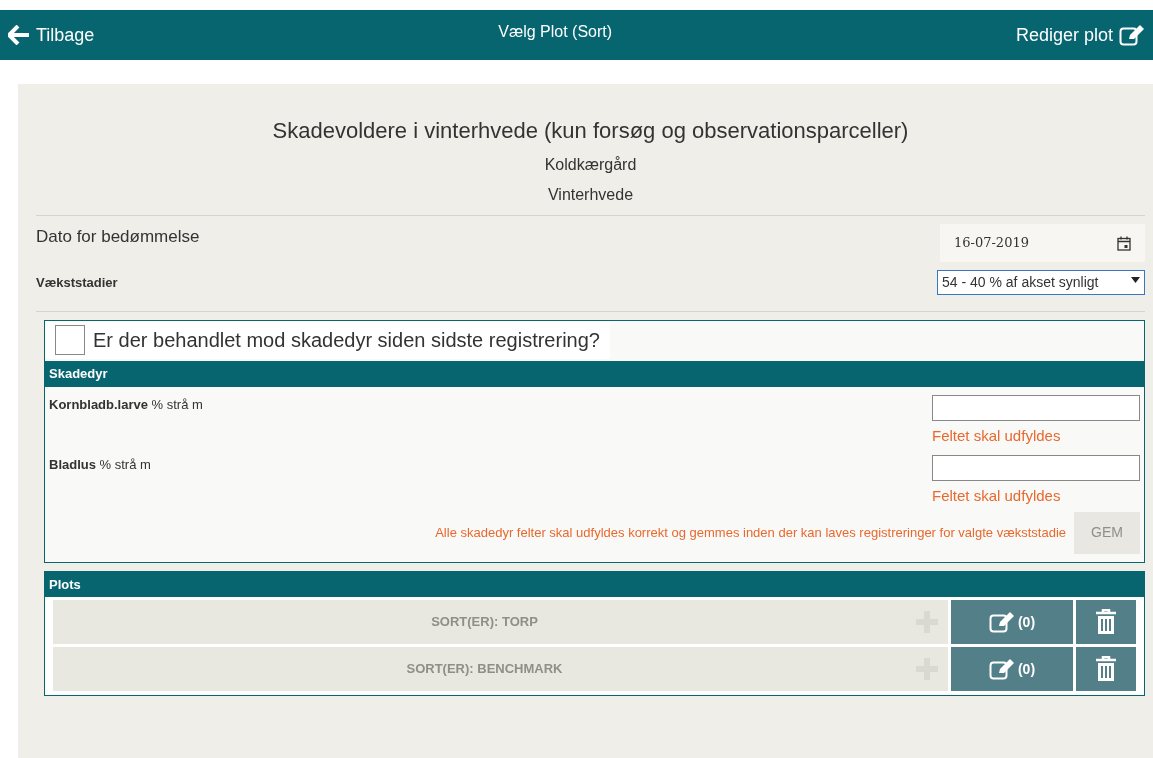 This screenshot has height=758, width=1153. Describe the element at coordinates (100, 465) in the screenshot. I see `field-label: Bladlus % strå m` at that location.